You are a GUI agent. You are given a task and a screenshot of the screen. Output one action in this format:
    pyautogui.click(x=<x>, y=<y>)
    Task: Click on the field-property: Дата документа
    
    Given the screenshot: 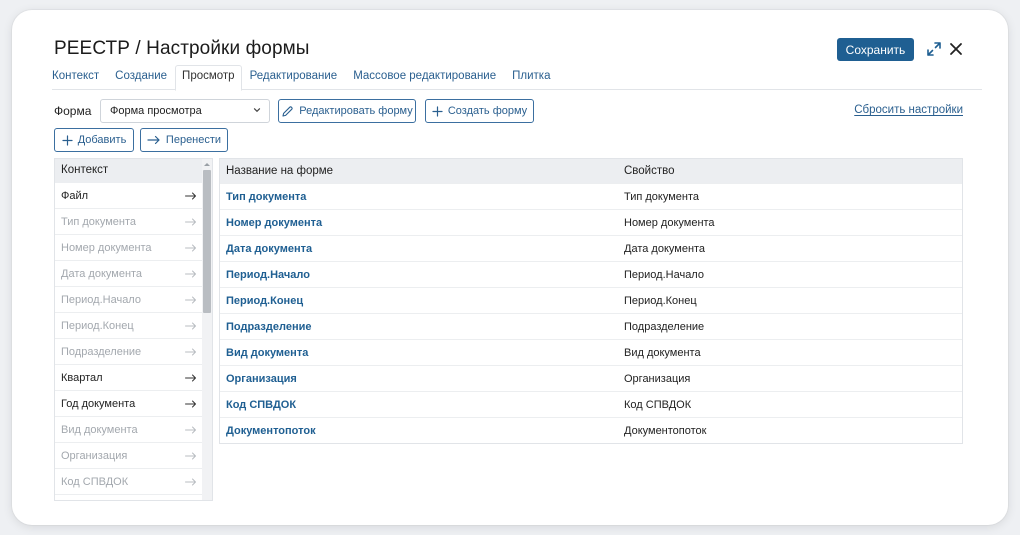 What is the action you would take?
    pyautogui.click(x=665, y=248)
    